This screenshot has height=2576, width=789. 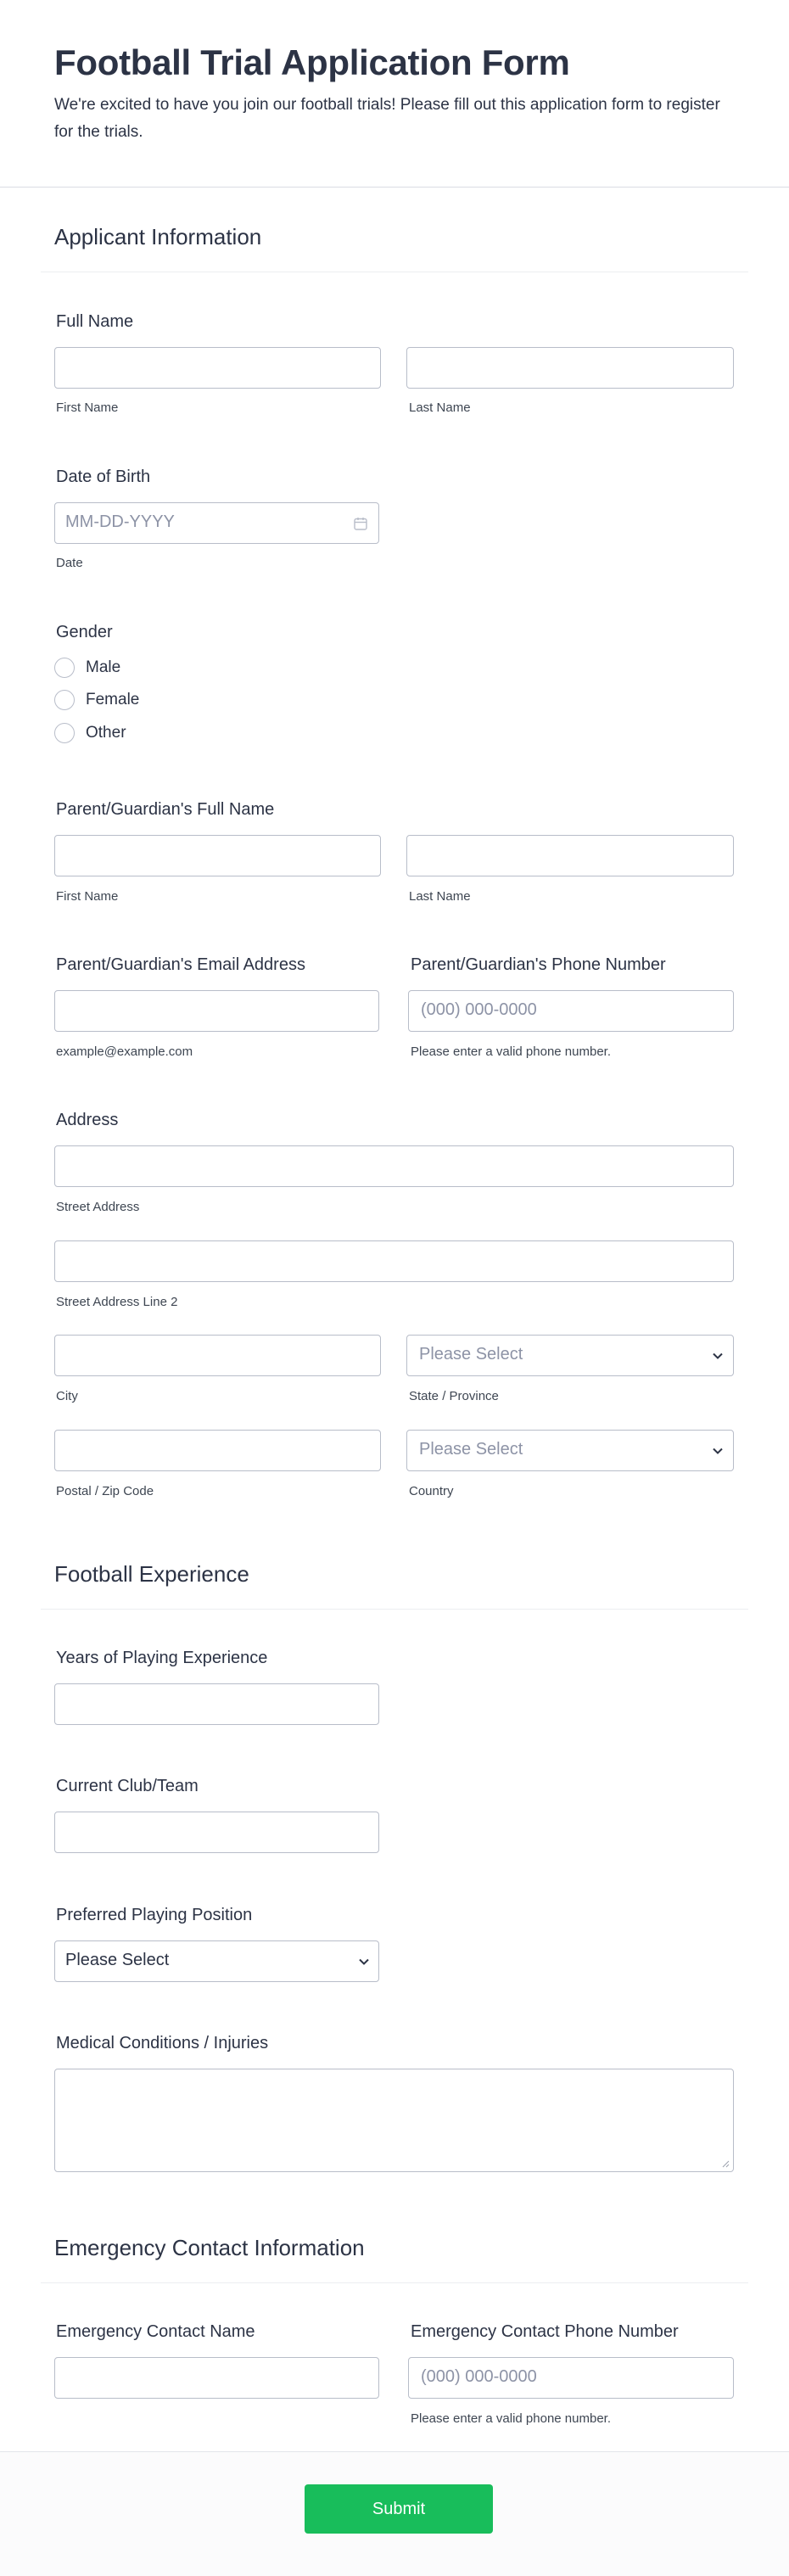 I want to click on club-label: Current Club/Team, so click(x=128, y=1786).